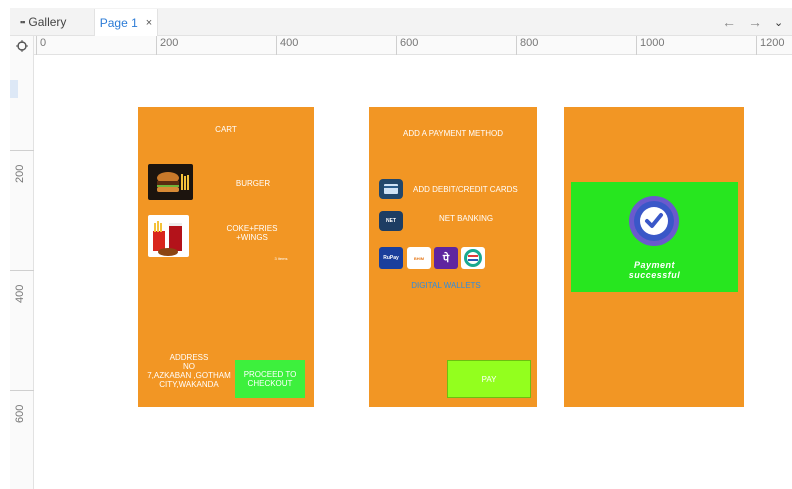 The height and width of the screenshot is (489, 792). Describe the element at coordinates (474, 218) in the screenshot. I see `netbanking-option: NET BANKING` at that location.